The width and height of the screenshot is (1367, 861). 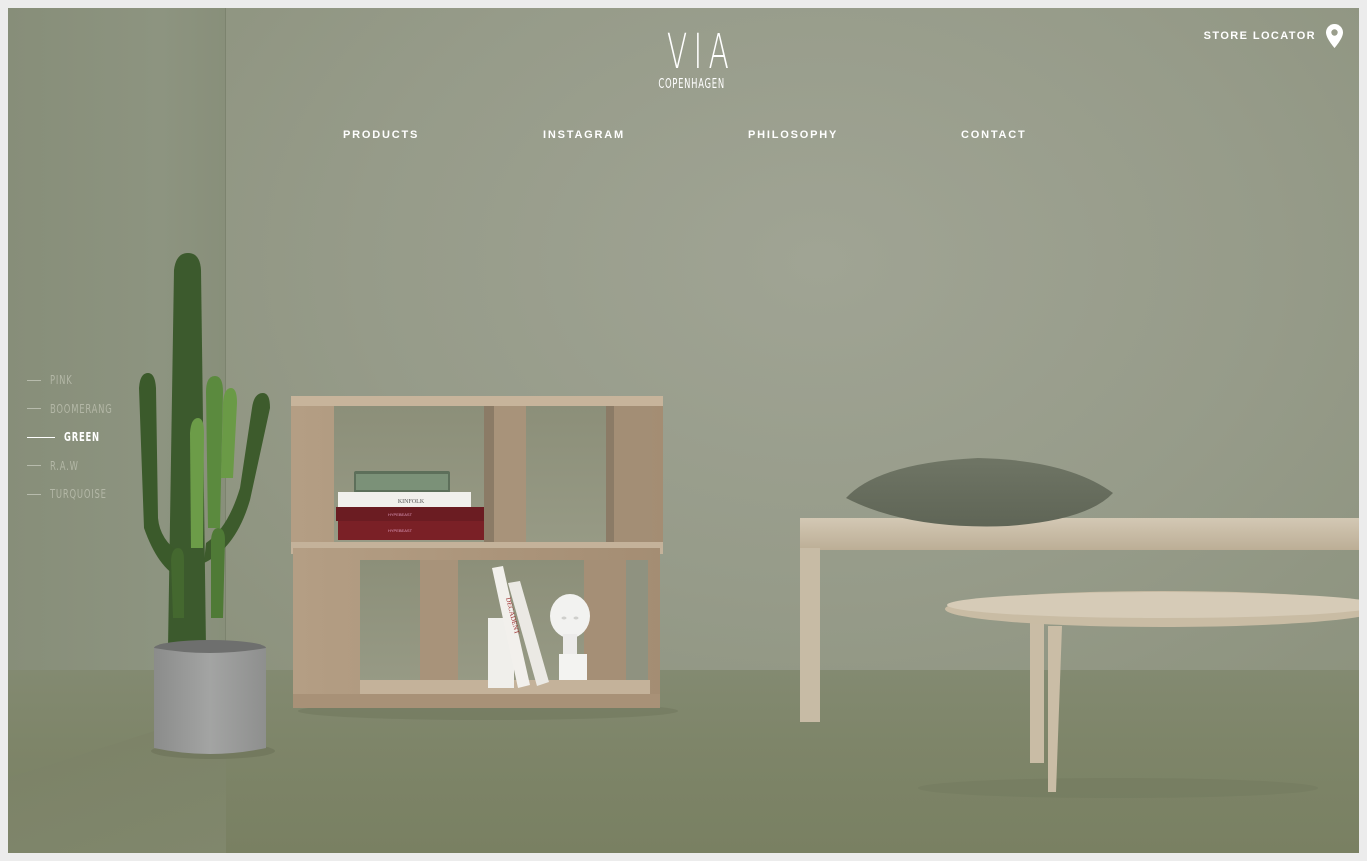 I want to click on color-variant-list: PINK BOOMERANG GREEN R.A.W TURQUOISE, so click(x=78, y=437).